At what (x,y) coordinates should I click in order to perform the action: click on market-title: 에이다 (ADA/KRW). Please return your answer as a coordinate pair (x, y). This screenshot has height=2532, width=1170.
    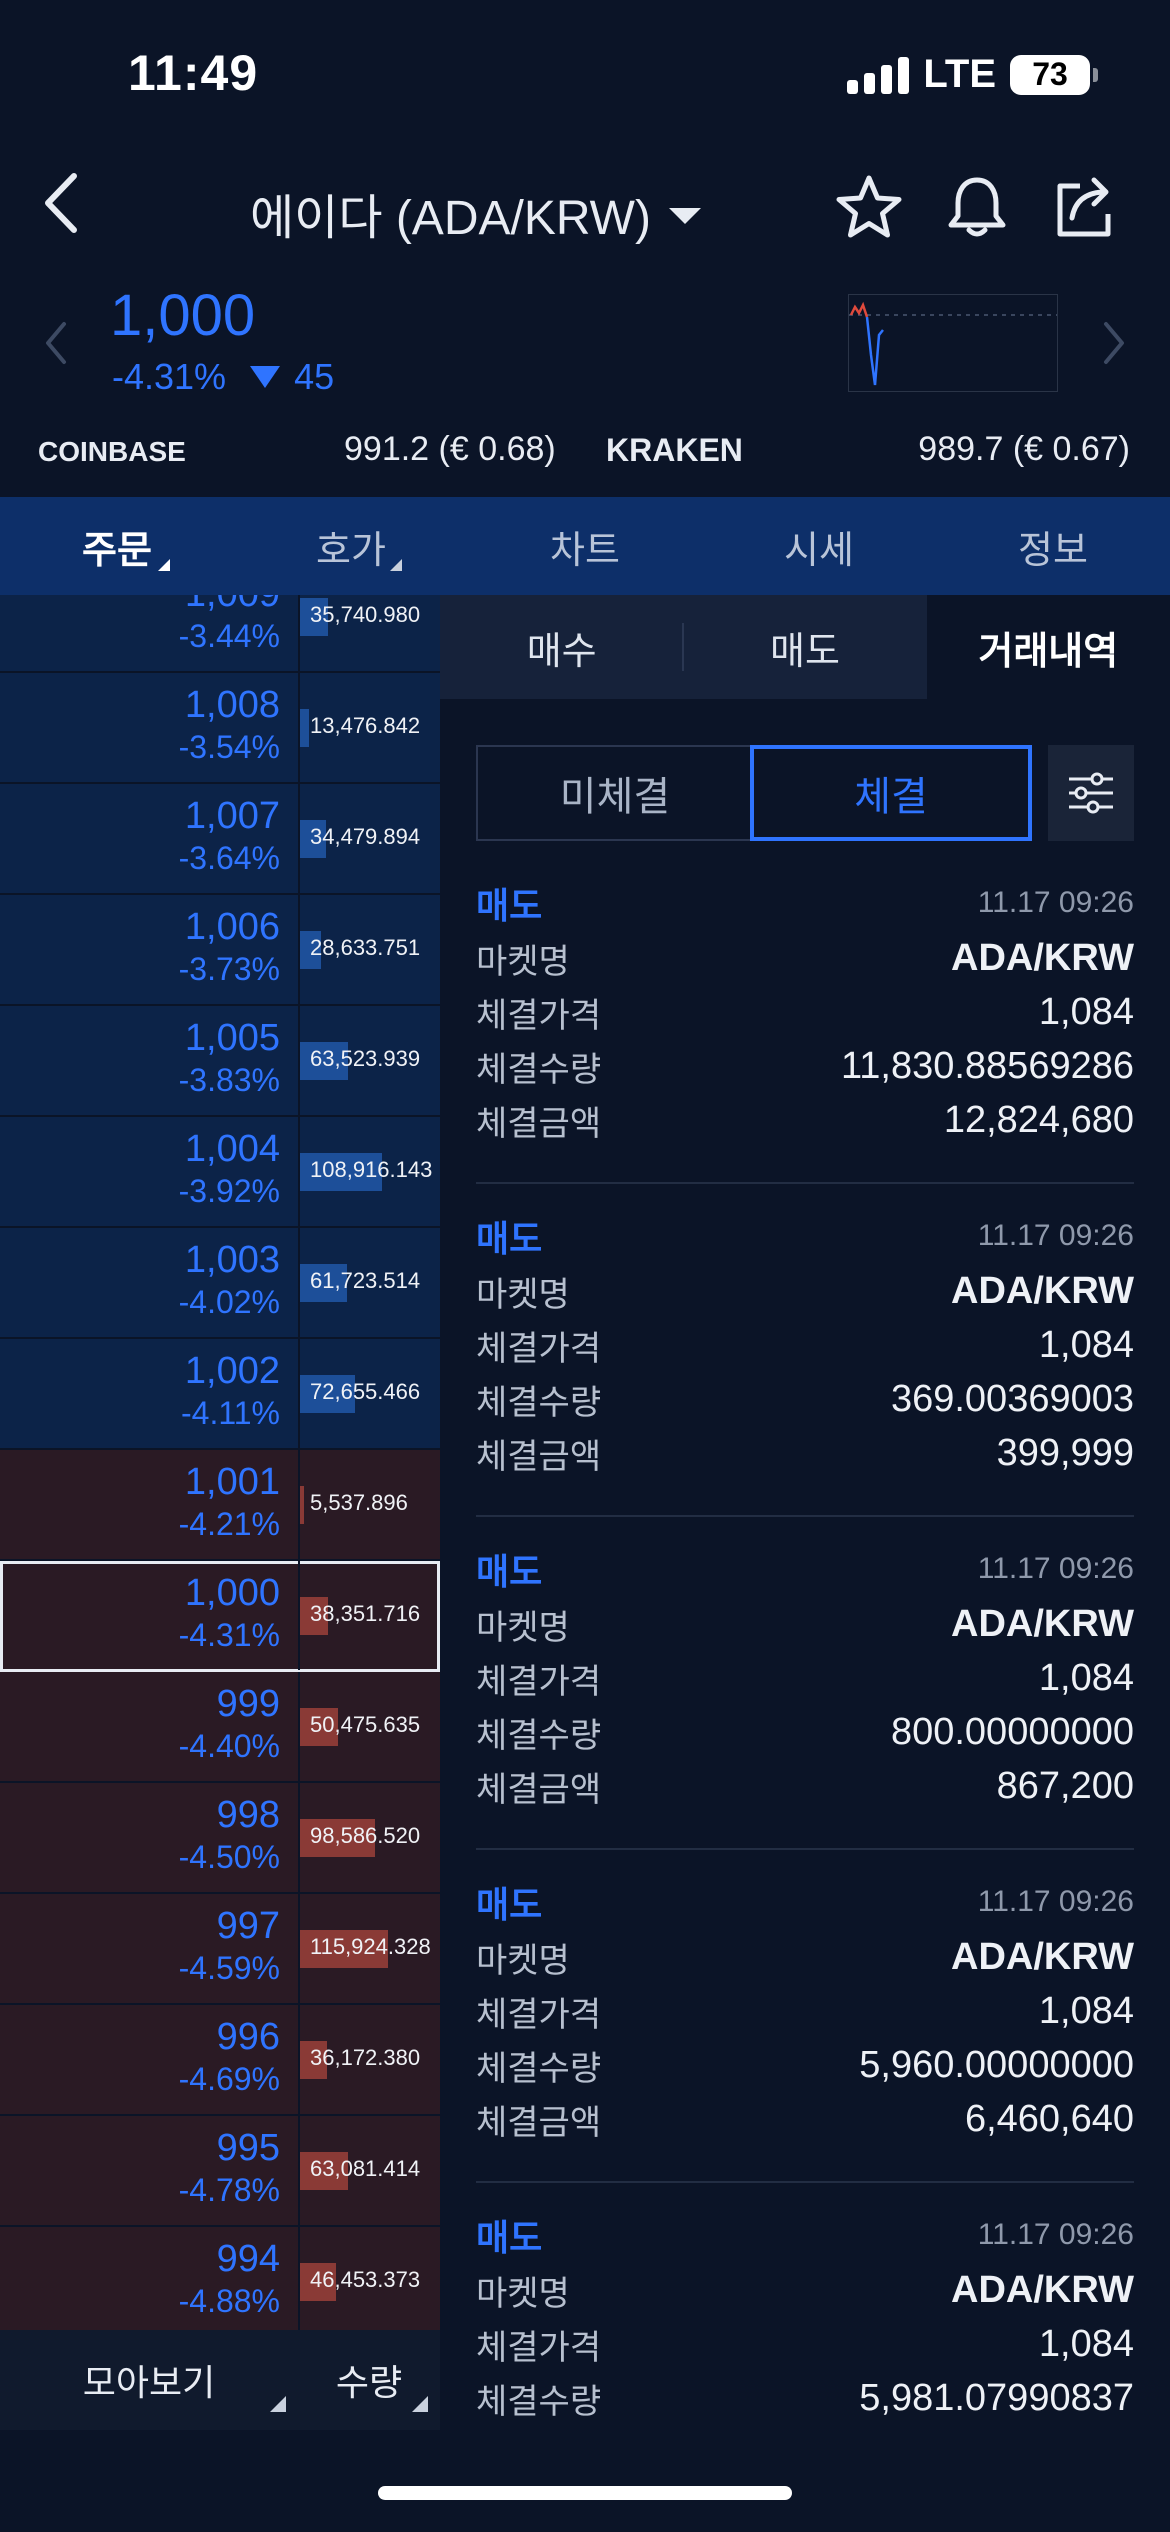
    Looking at the image, I should click on (450, 218).